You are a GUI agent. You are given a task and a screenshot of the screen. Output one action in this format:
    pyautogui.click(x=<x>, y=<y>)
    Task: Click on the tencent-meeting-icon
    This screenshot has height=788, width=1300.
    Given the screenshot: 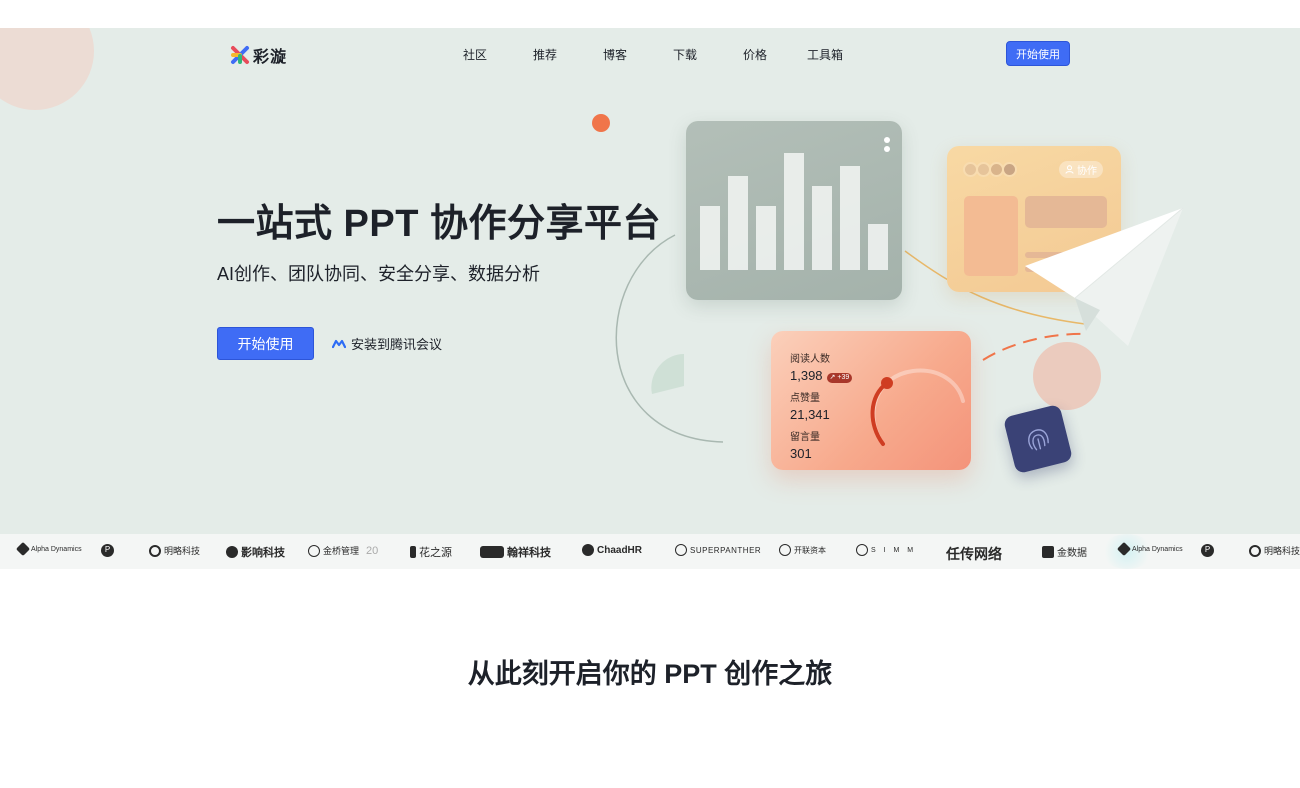 What is the action you would take?
    pyautogui.click(x=339, y=343)
    